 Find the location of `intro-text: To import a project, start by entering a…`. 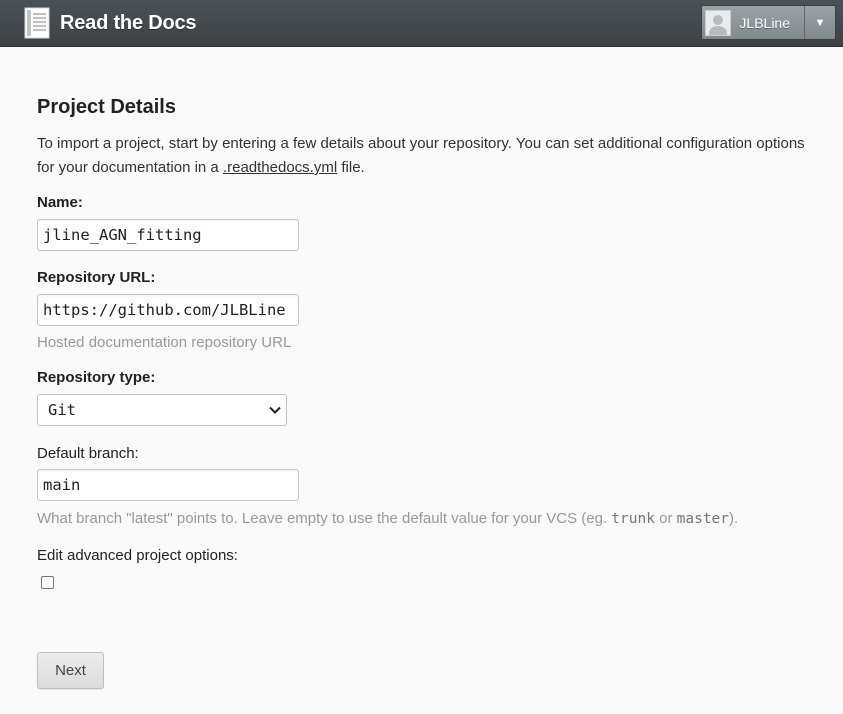

intro-text: To import a project, start by entering a… is located at coordinates (427, 156).